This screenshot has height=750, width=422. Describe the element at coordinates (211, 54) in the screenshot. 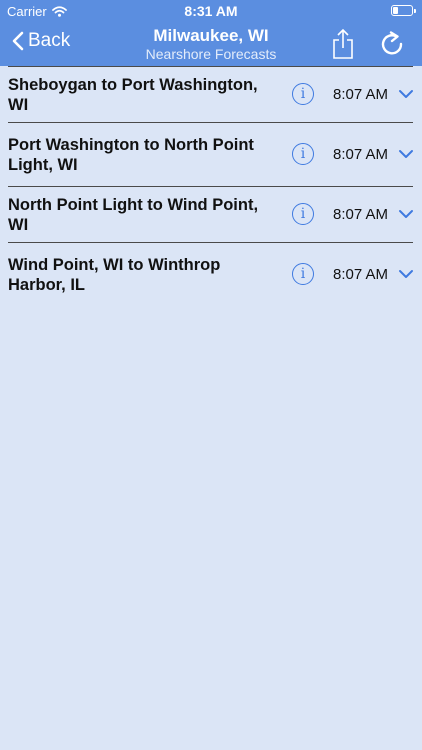

I see `page-subtitle: Nearshore Forecasts` at that location.